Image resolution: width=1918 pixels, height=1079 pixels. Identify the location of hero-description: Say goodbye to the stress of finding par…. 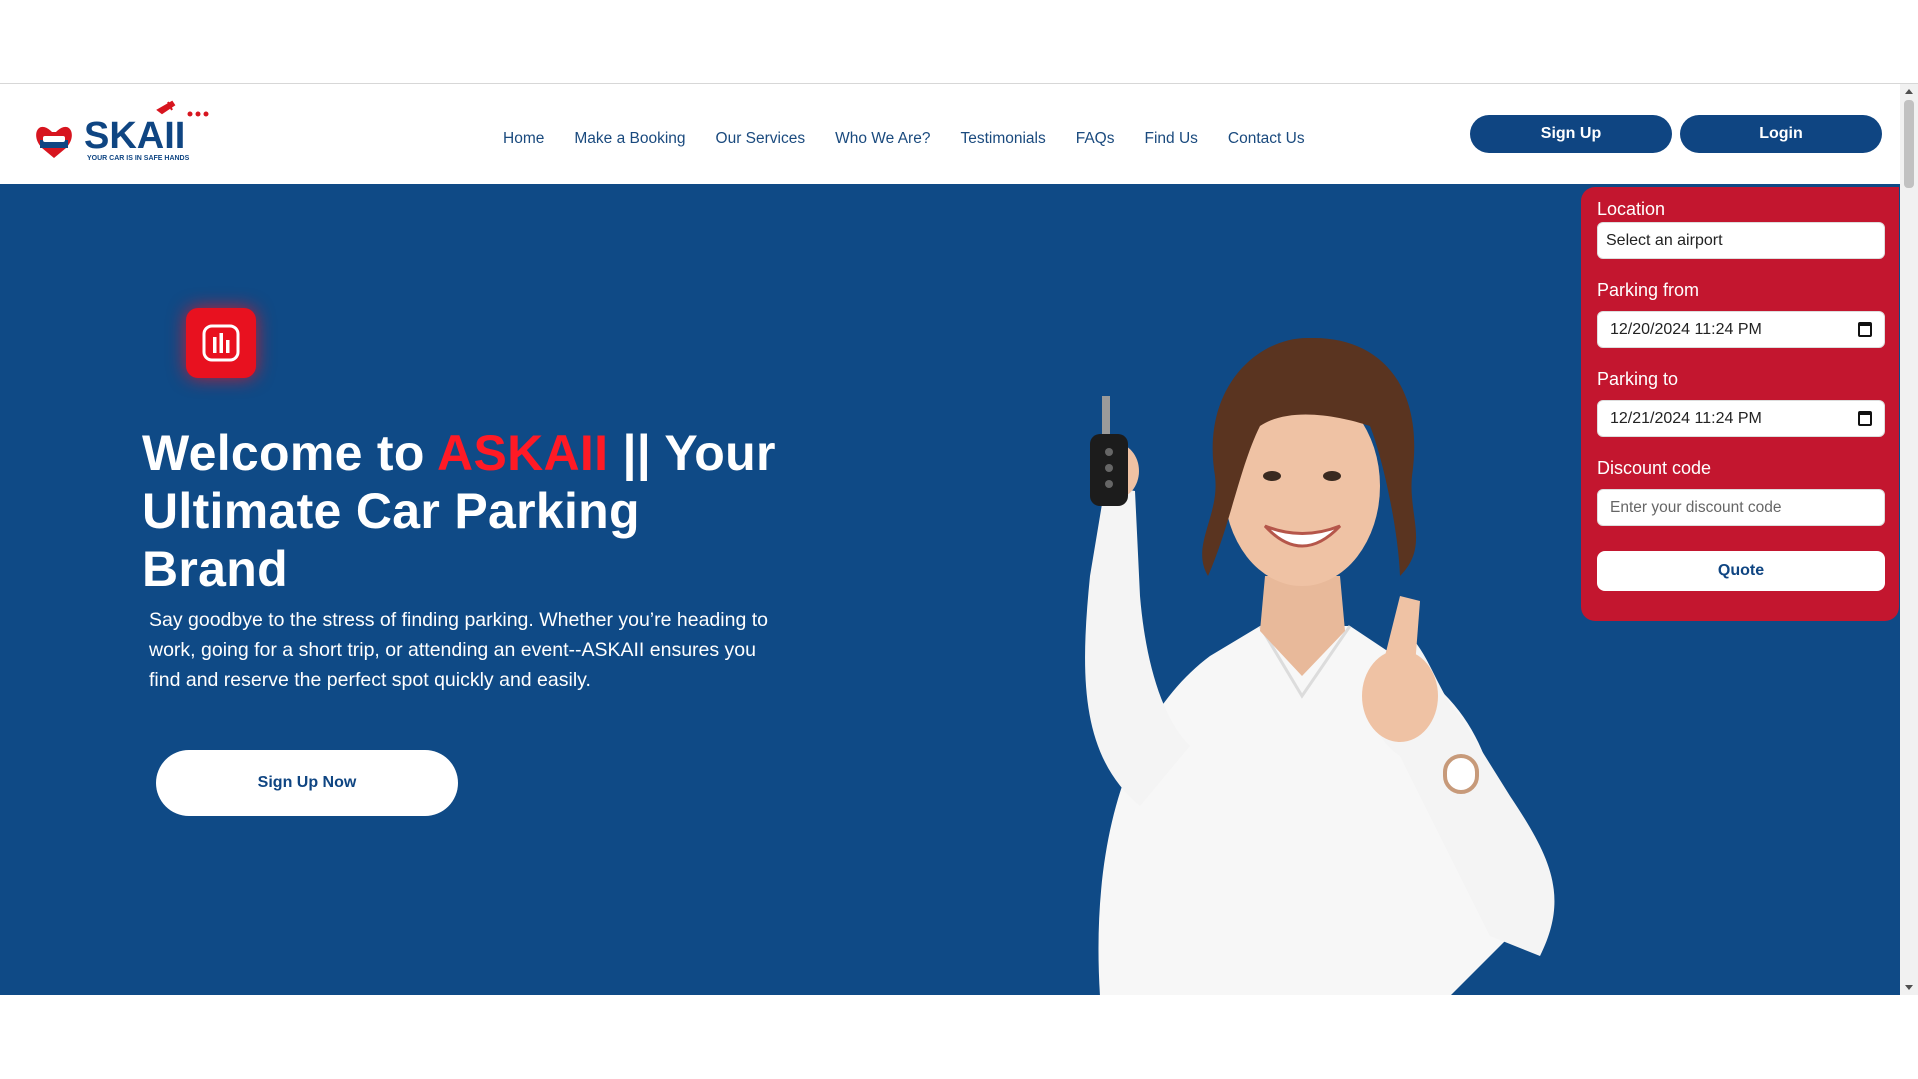
(458, 650).